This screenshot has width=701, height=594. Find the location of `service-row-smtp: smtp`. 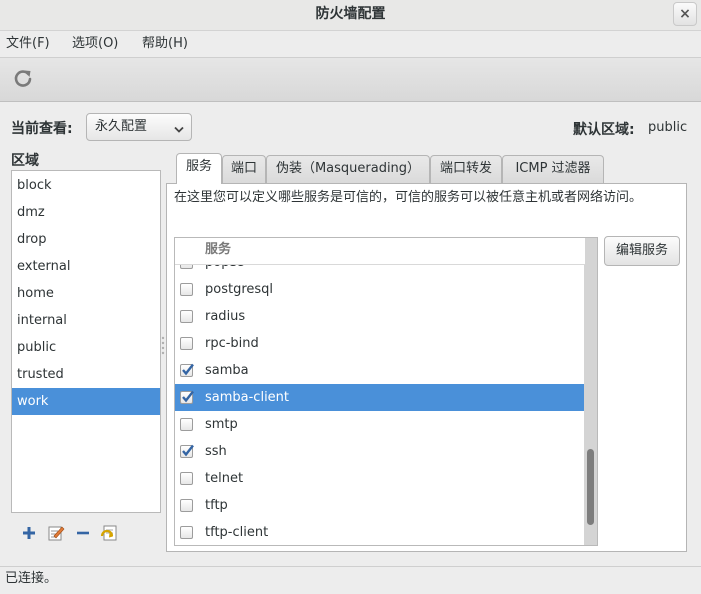

service-row-smtp: smtp is located at coordinates (380, 424).